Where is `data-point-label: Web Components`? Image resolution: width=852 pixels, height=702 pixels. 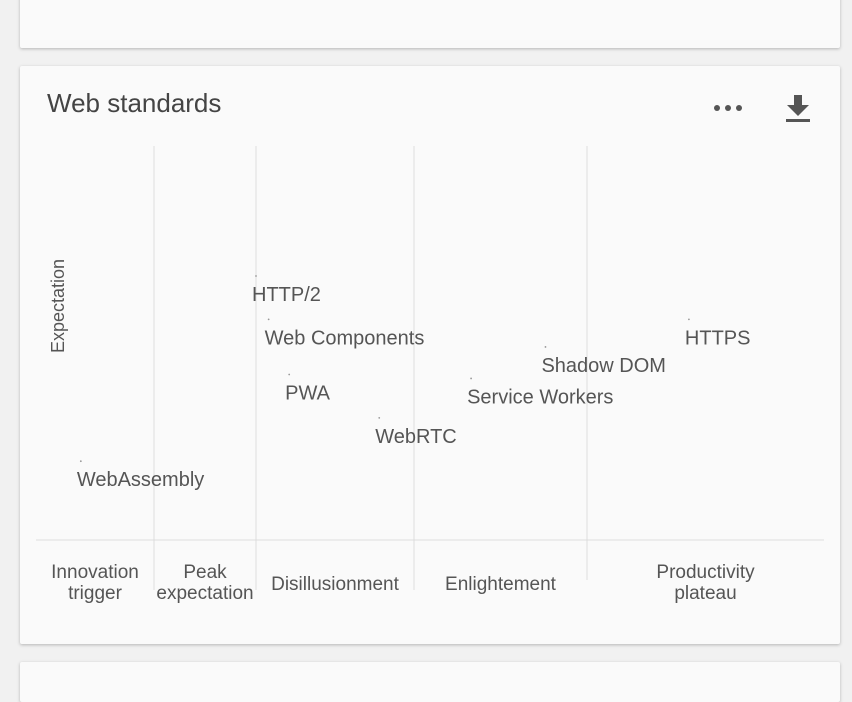
data-point-label: Web Components is located at coordinates (345, 338).